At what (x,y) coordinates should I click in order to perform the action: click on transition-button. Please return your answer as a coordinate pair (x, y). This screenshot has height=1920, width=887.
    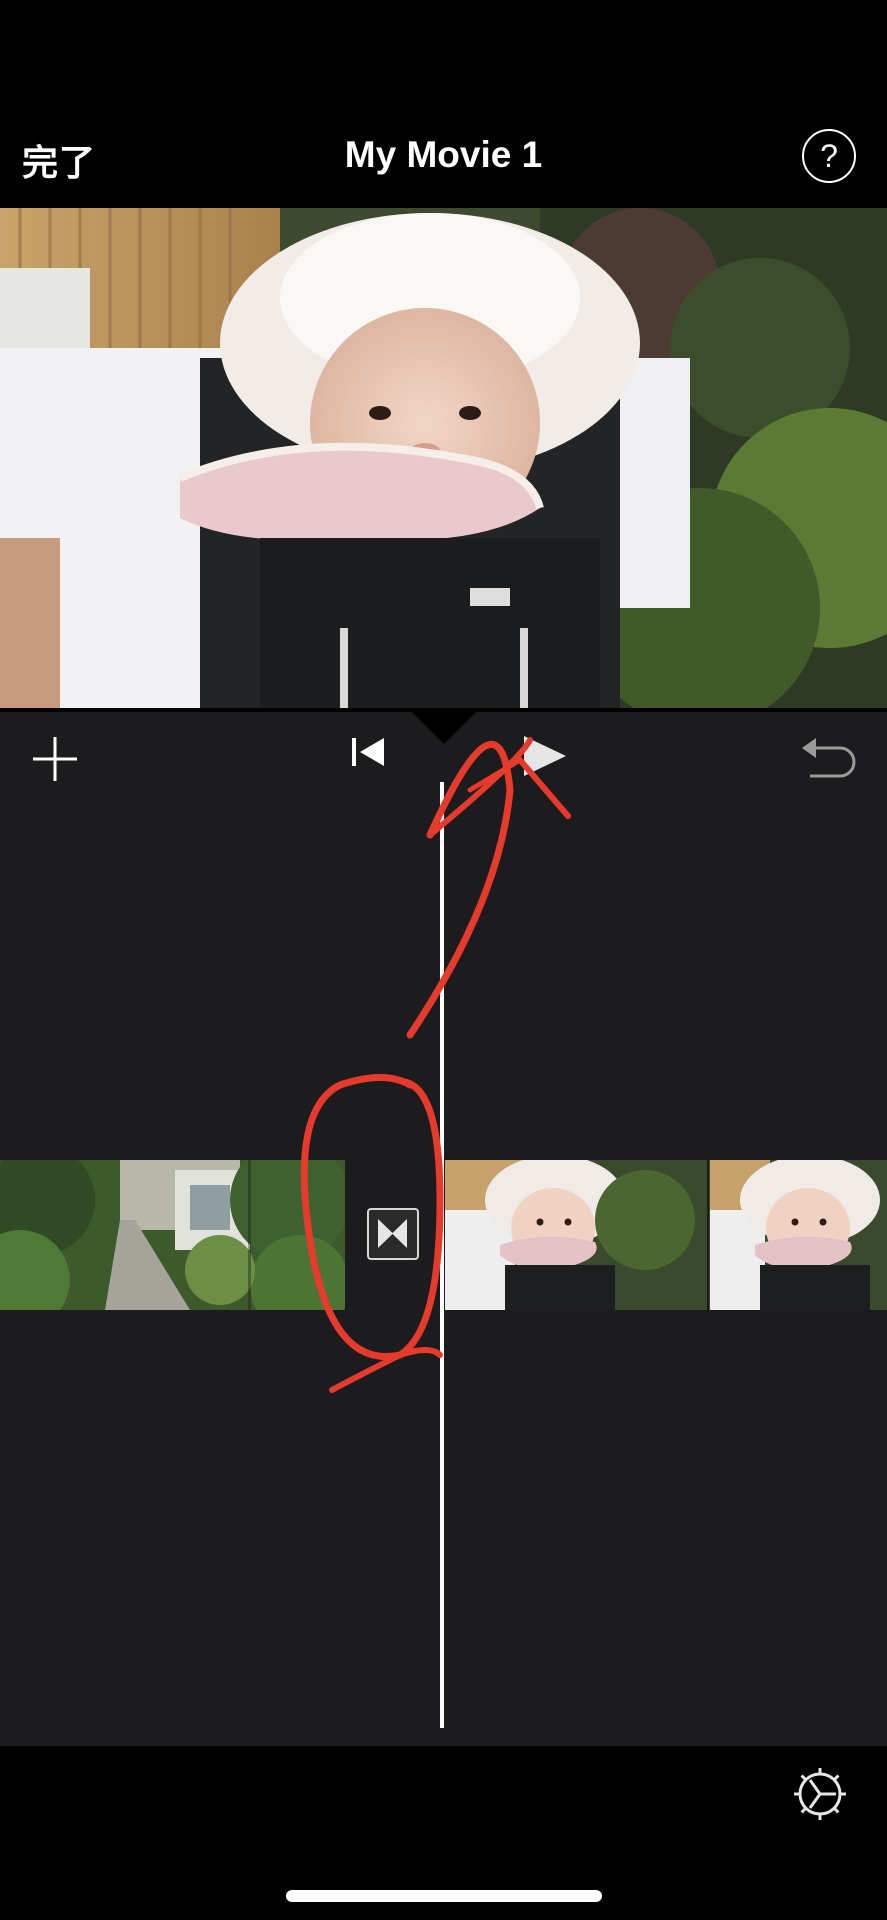
    Looking at the image, I should click on (393, 1234).